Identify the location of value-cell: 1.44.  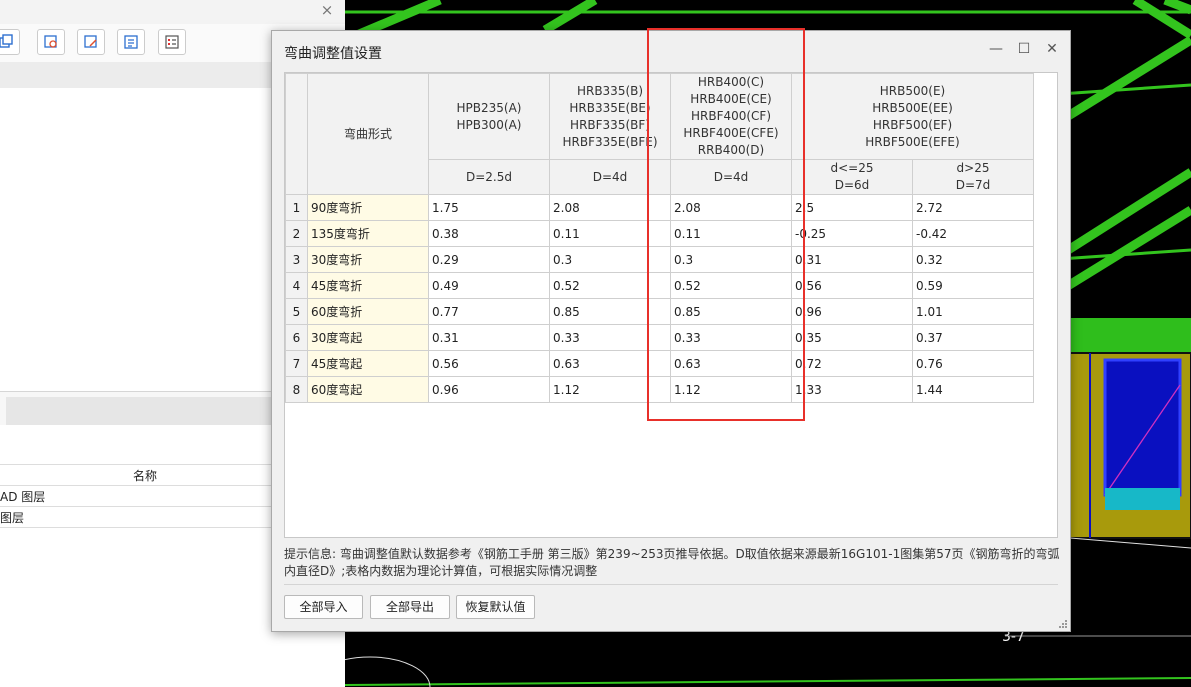
(973, 389).